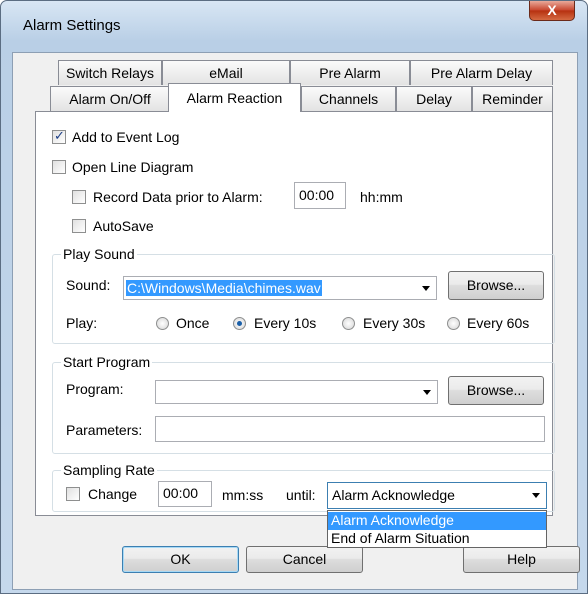 The width and height of the screenshot is (588, 594). What do you see at coordinates (99, 254) in the screenshot?
I see `play-sound-title: Play Sound` at bounding box center [99, 254].